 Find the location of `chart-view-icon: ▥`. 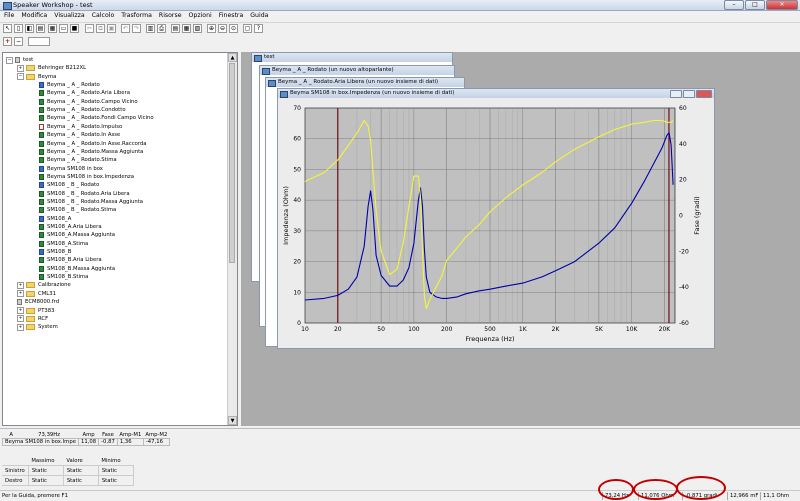

chart-view-icon: ▥ is located at coordinates (150, 28).